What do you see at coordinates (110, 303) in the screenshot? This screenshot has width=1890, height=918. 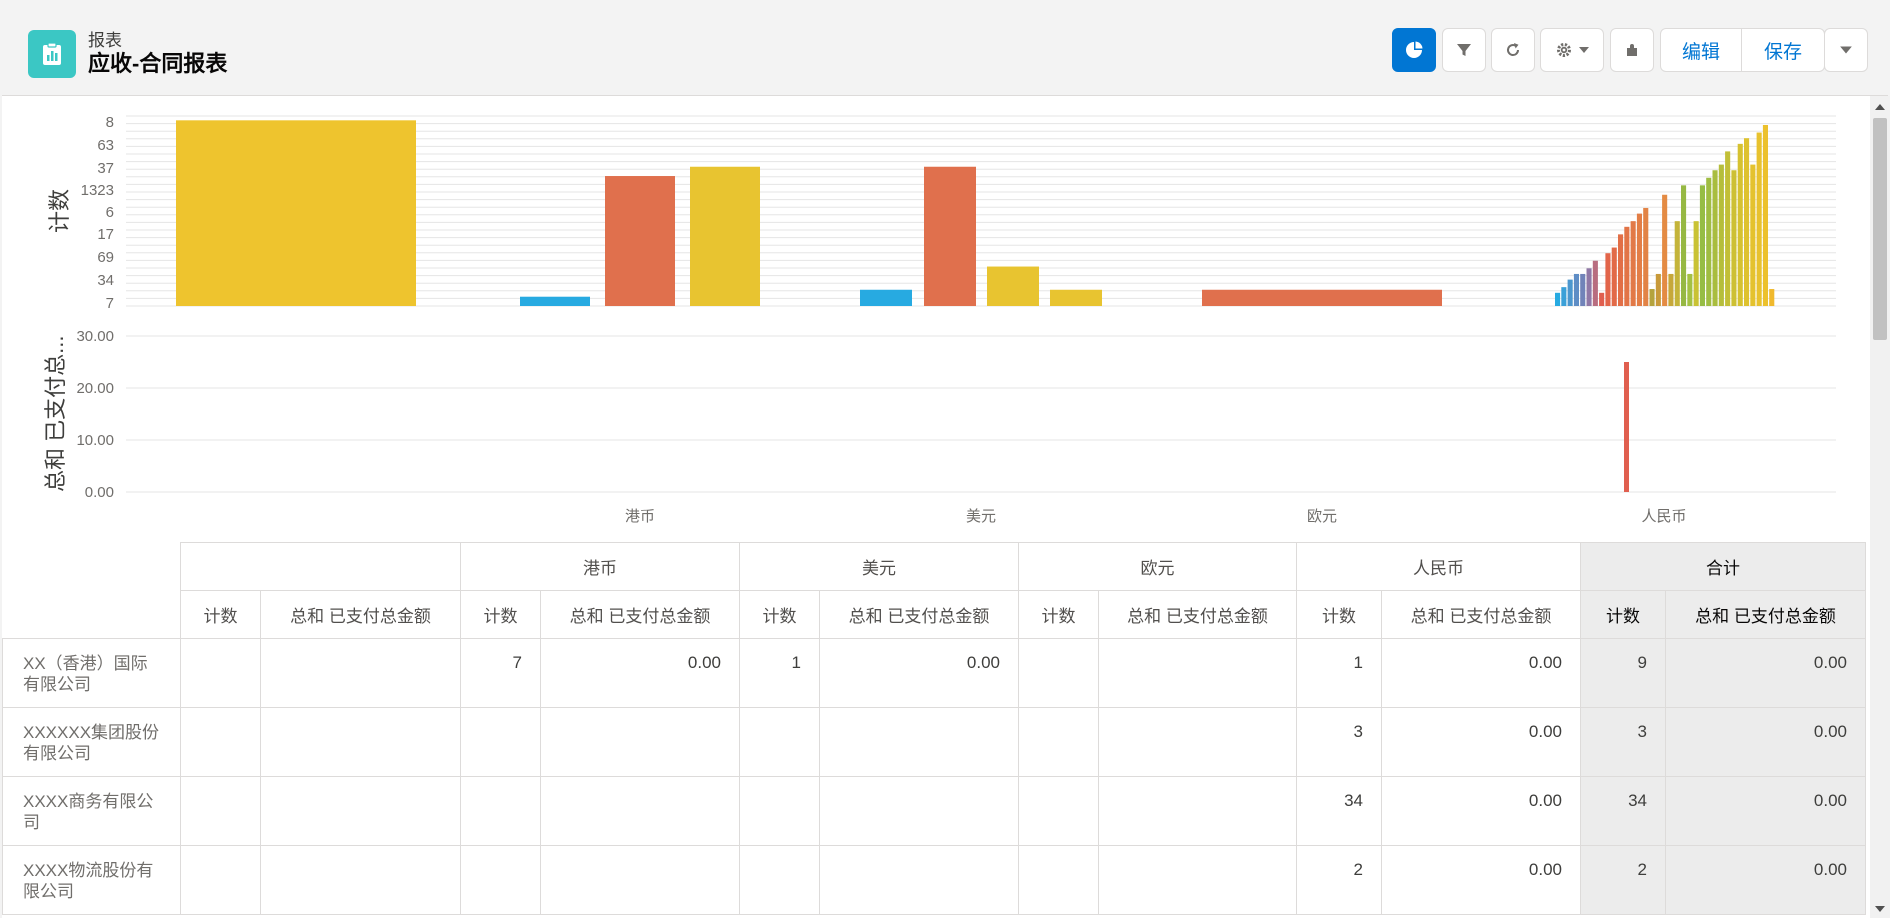 I see `y-tick-label: 7` at bounding box center [110, 303].